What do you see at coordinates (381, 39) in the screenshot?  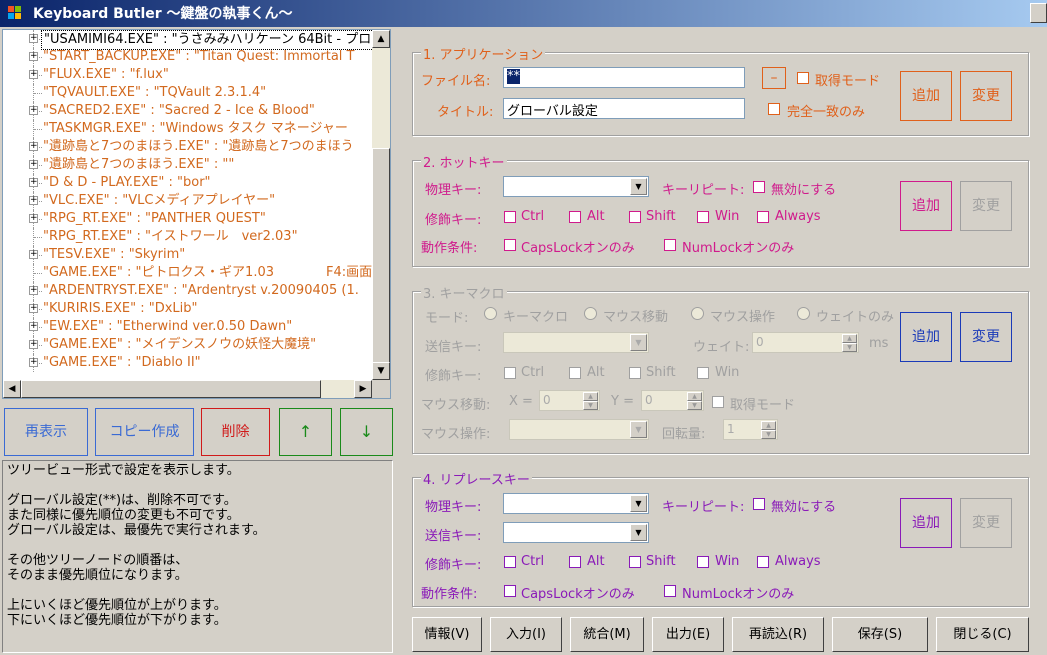 I see `scroll-up-icon: ▲` at bounding box center [381, 39].